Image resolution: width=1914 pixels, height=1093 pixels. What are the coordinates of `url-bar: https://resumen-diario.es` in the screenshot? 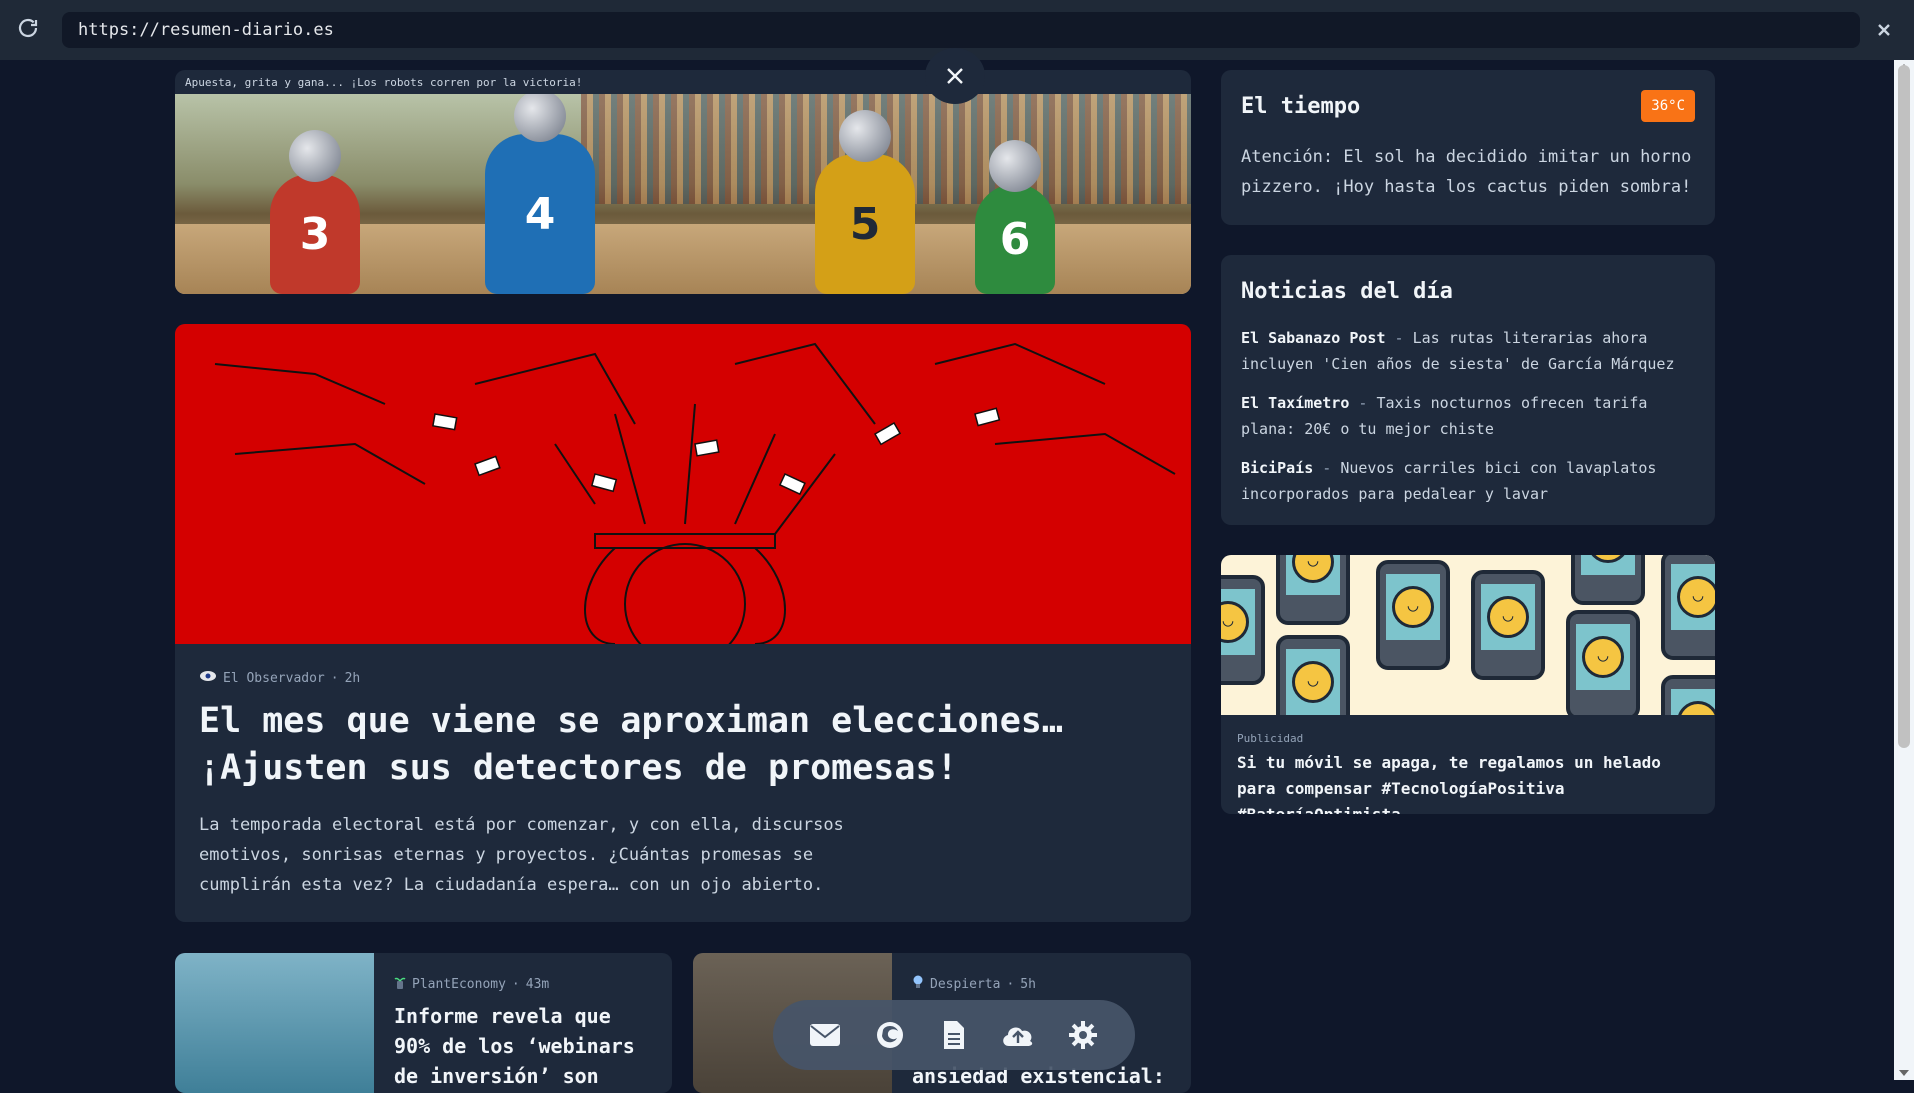 It's located at (961, 30).